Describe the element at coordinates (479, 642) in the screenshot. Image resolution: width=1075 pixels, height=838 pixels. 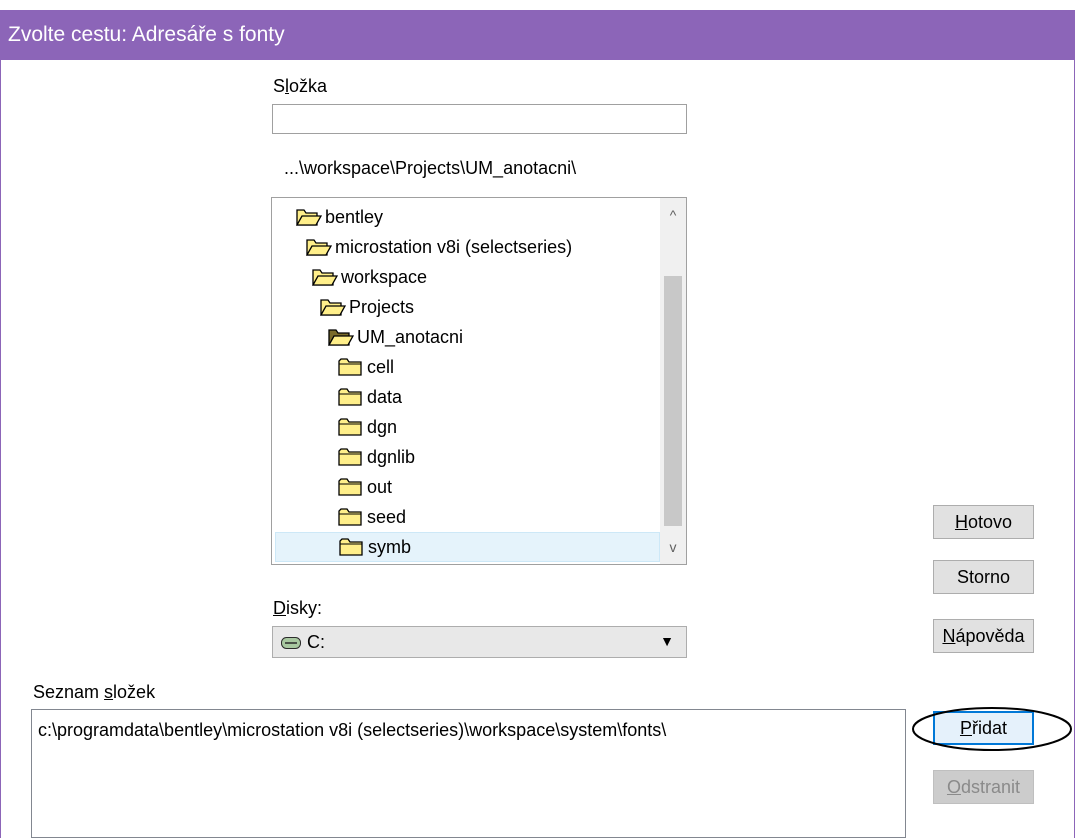
I see `disks-dropdown: C: ▼` at that location.